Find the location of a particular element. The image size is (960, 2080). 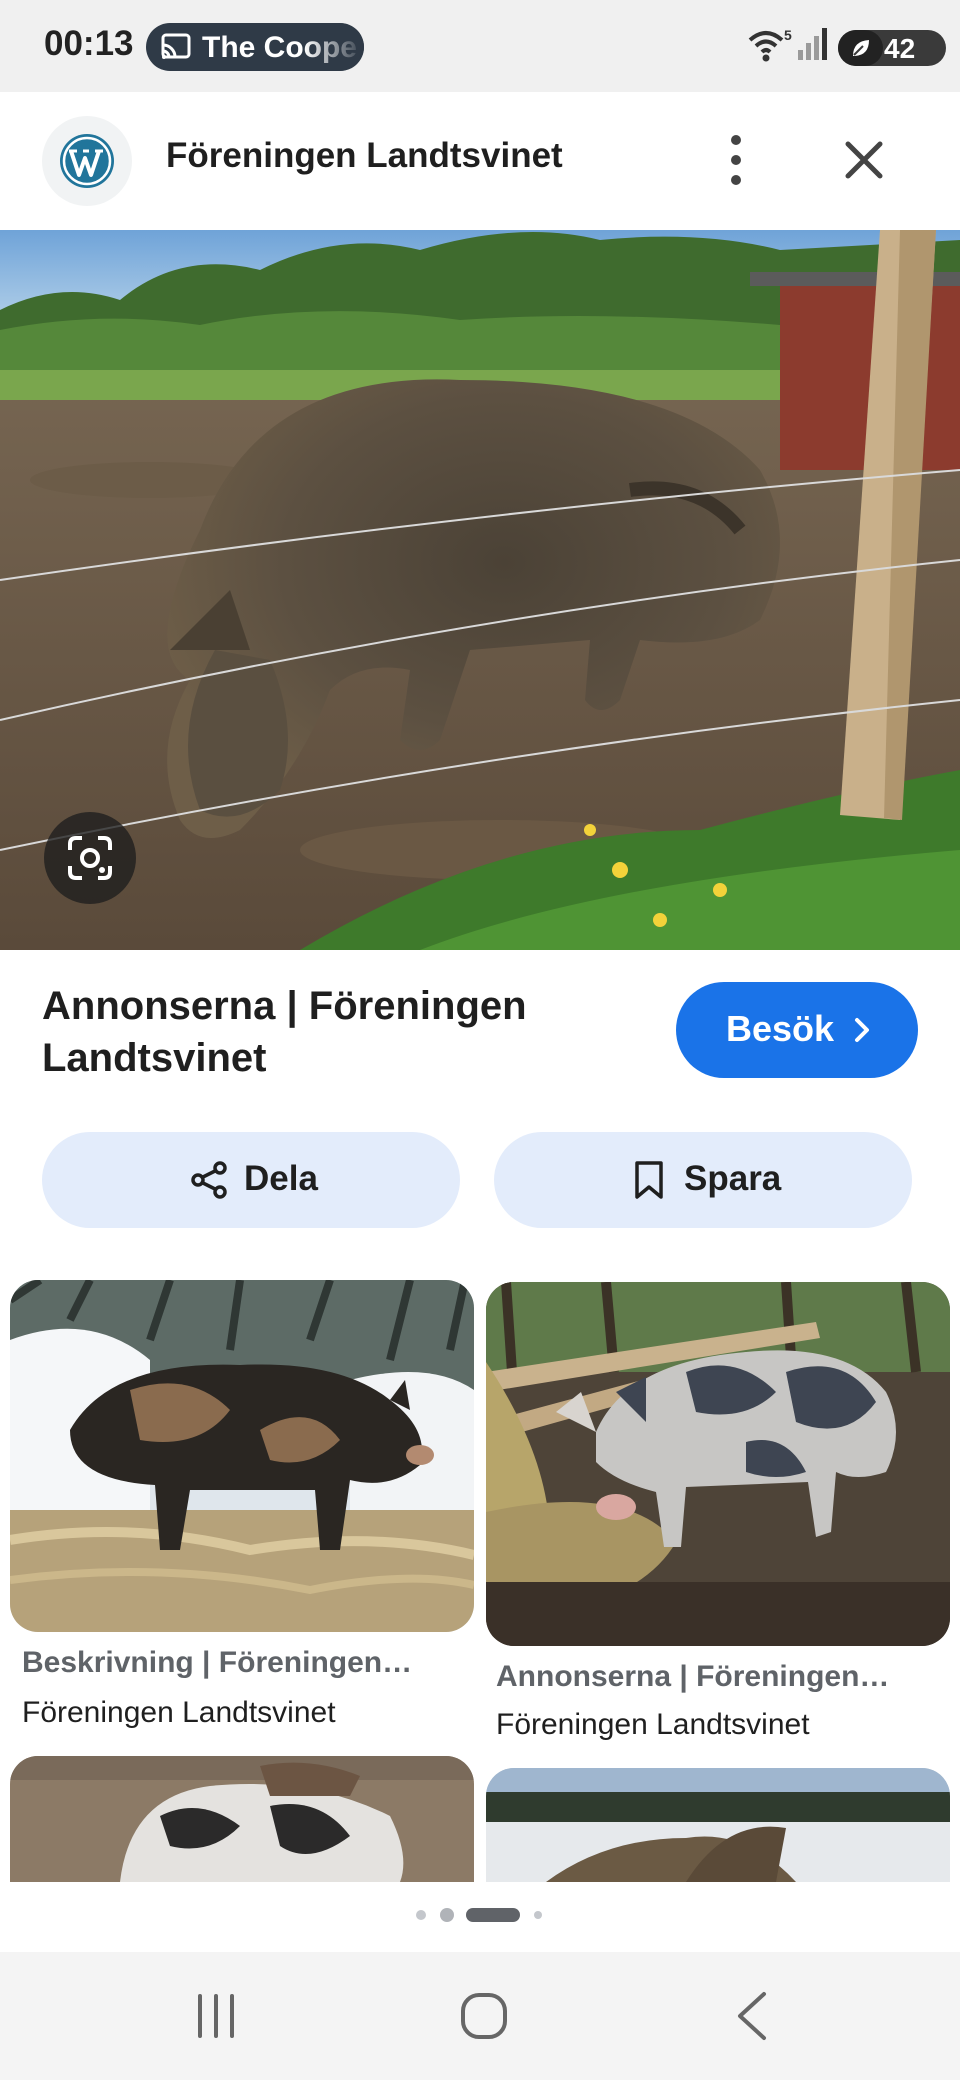

share-button: Dela is located at coordinates (251, 1180).